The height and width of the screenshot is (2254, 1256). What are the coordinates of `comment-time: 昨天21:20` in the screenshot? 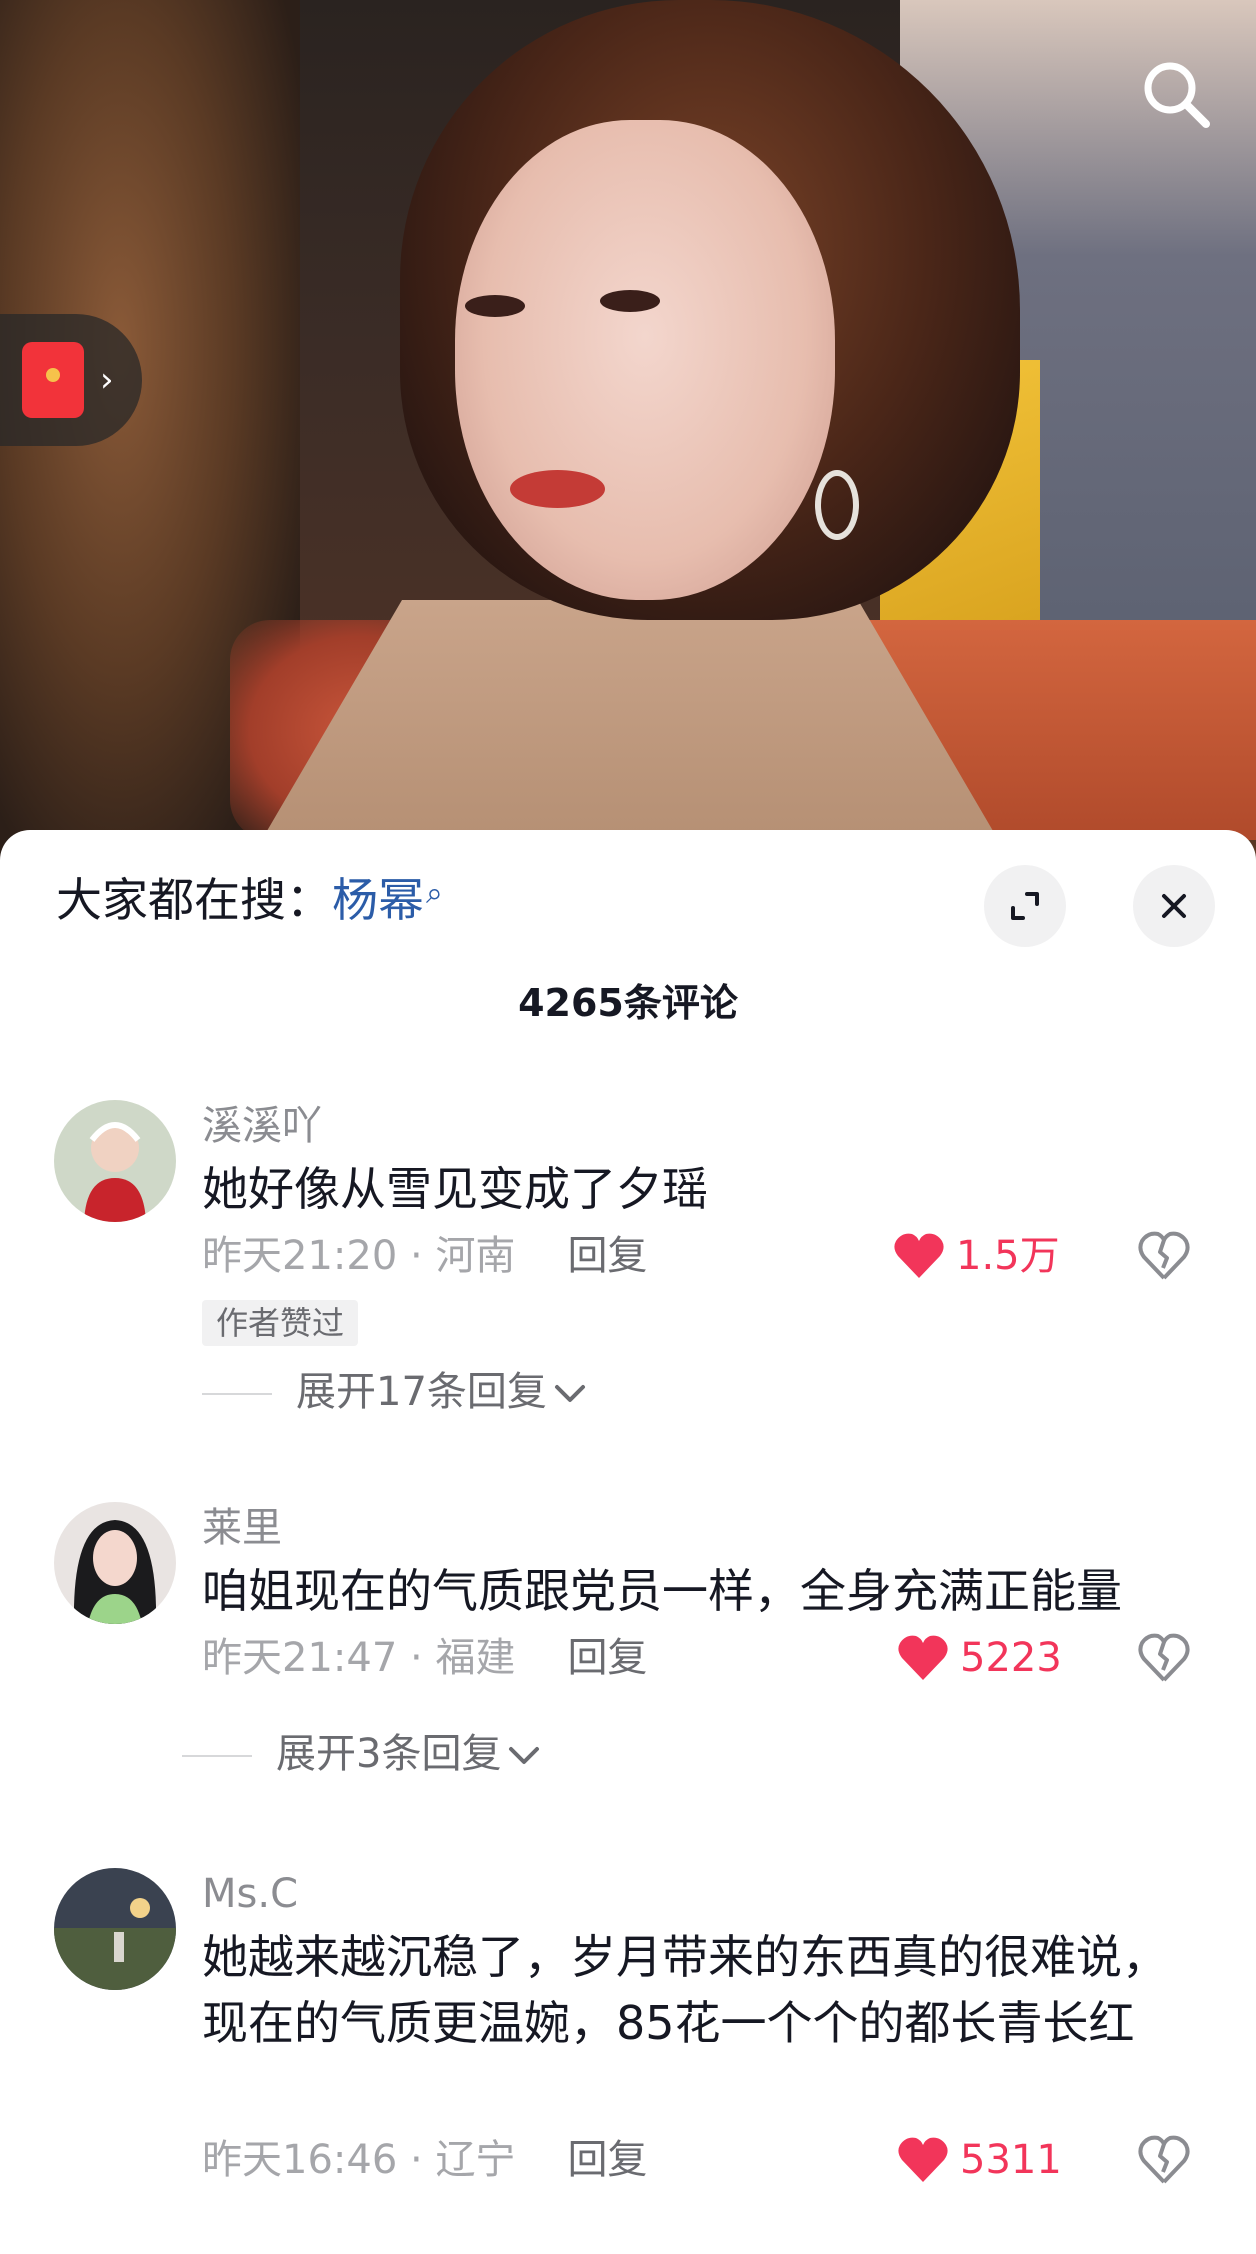 It's located at (300, 1256).